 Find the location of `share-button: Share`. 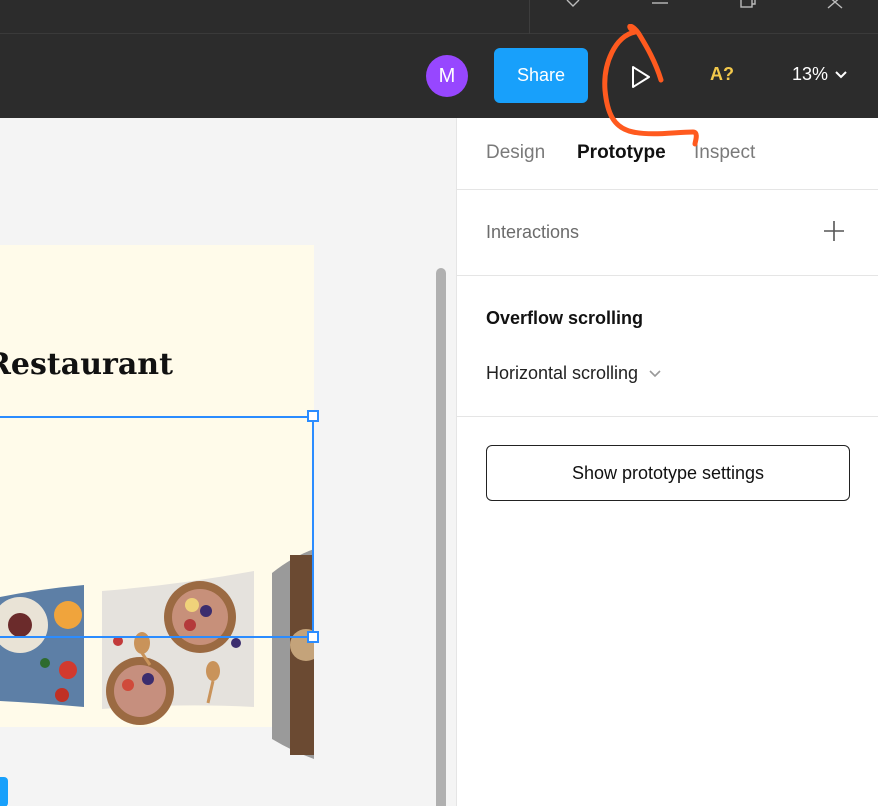

share-button: Share is located at coordinates (541, 75).